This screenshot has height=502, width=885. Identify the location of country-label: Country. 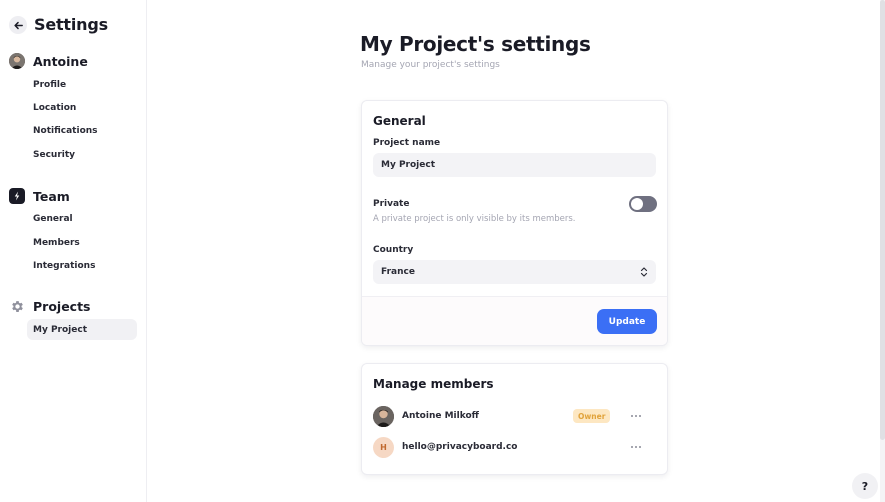
(393, 250).